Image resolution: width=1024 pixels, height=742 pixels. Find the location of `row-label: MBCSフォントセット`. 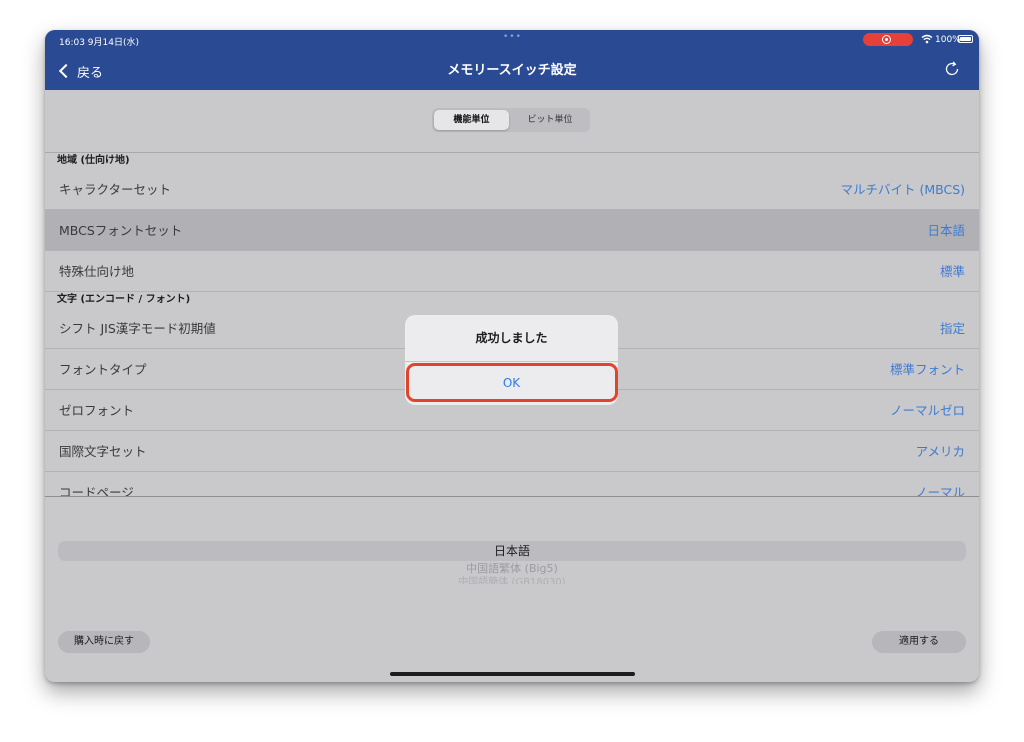

row-label: MBCSフォントセット is located at coordinates (121, 230).